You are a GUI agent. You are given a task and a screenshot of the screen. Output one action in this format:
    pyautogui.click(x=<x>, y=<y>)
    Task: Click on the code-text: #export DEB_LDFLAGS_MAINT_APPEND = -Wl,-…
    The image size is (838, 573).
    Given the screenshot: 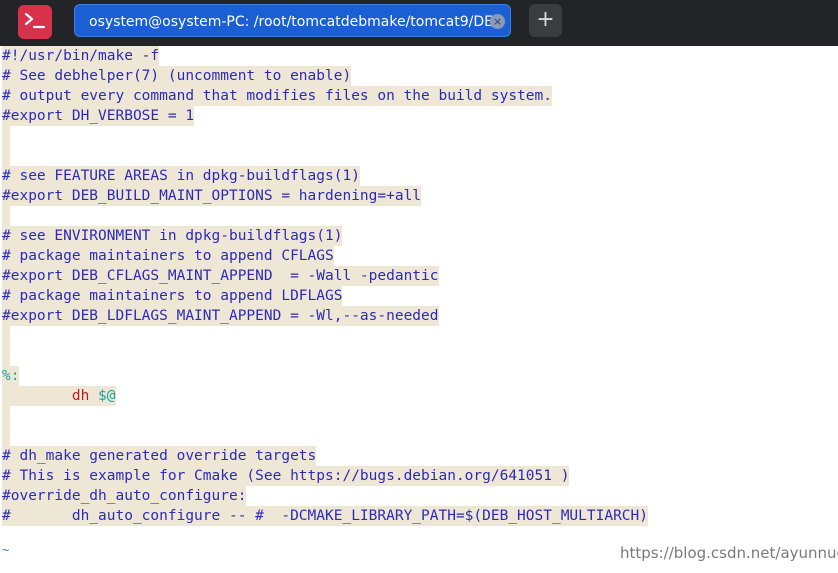 What is the action you would take?
    pyautogui.click(x=220, y=316)
    